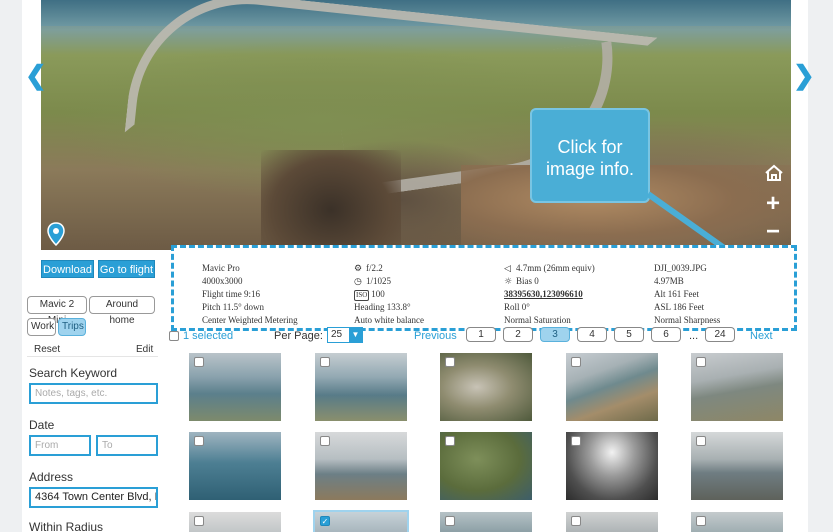 Image resolution: width=833 pixels, height=532 pixels. What do you see at coordinates (527, 281) in the screenshot?
I see `exposure-bias: Bias 0` at bounding box center [527, 281].